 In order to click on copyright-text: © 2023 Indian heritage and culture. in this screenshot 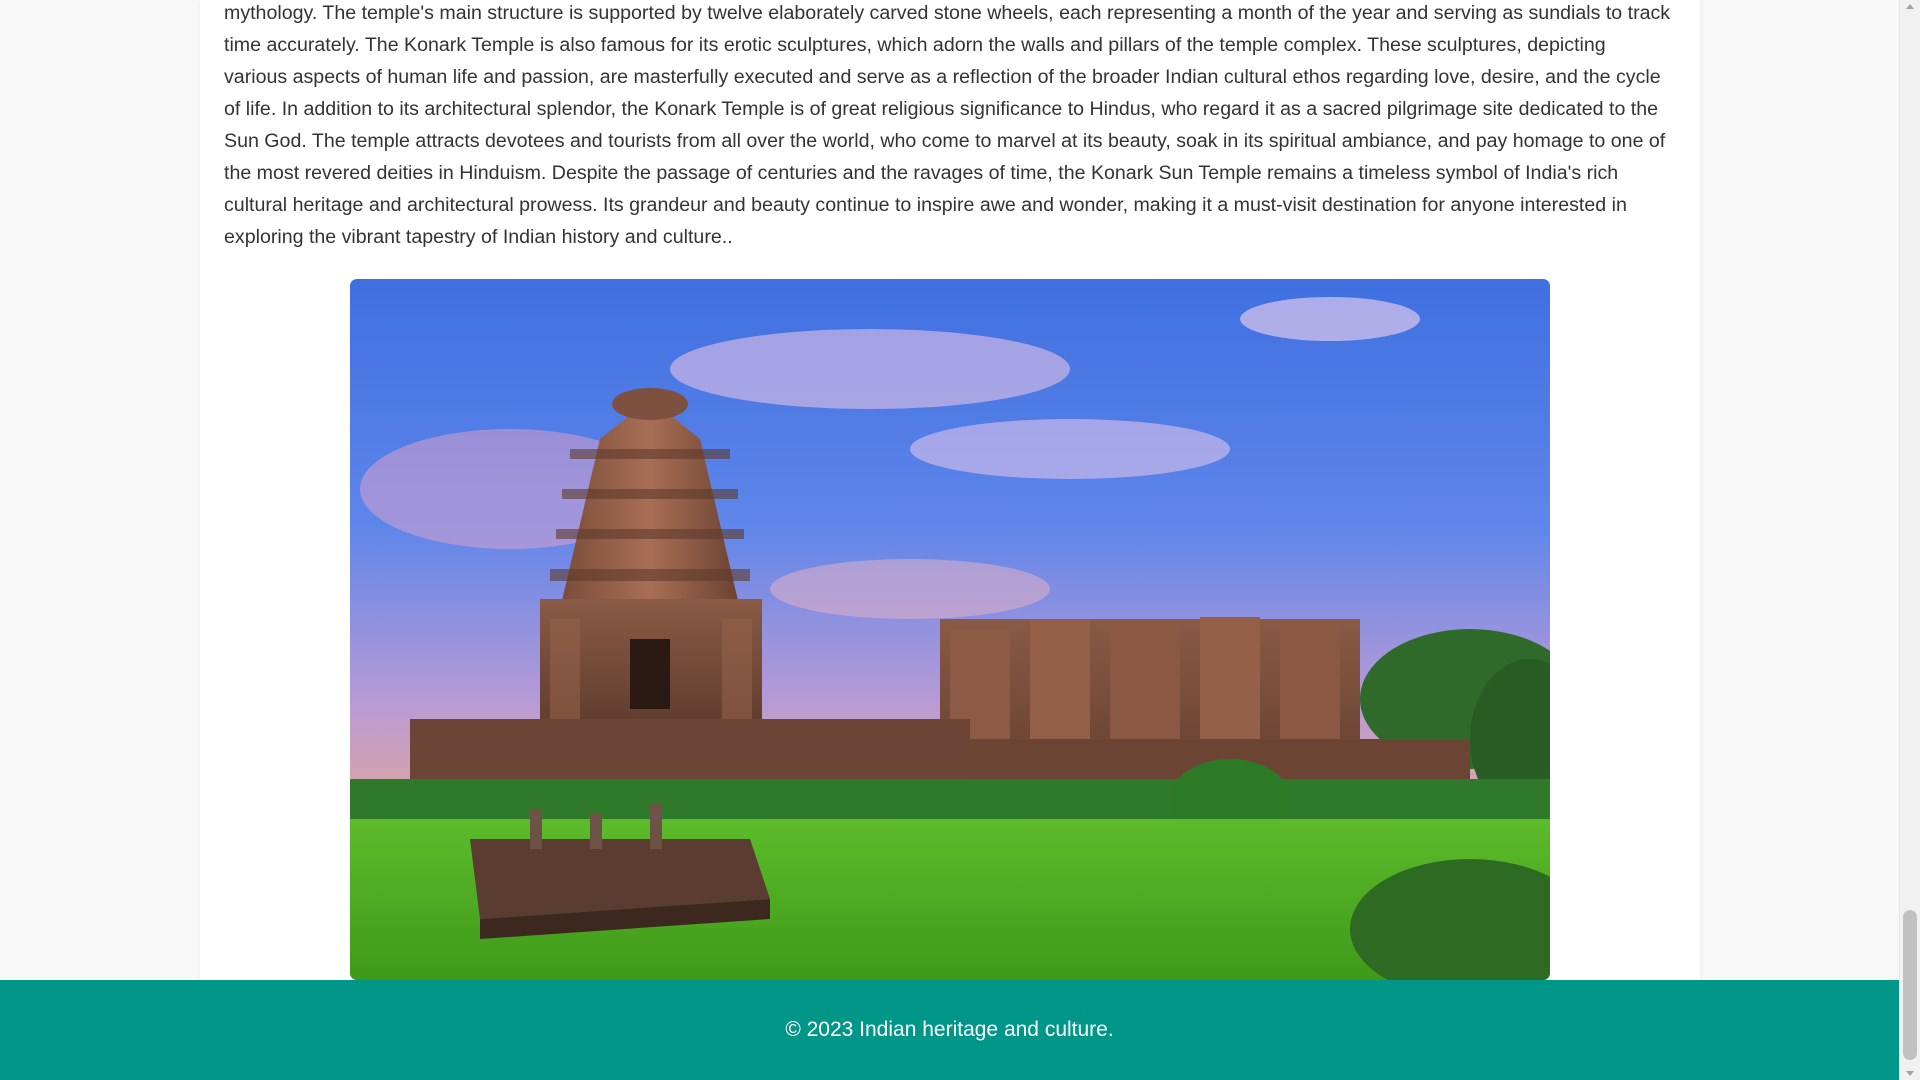, I will do `click(949, 1029)`.